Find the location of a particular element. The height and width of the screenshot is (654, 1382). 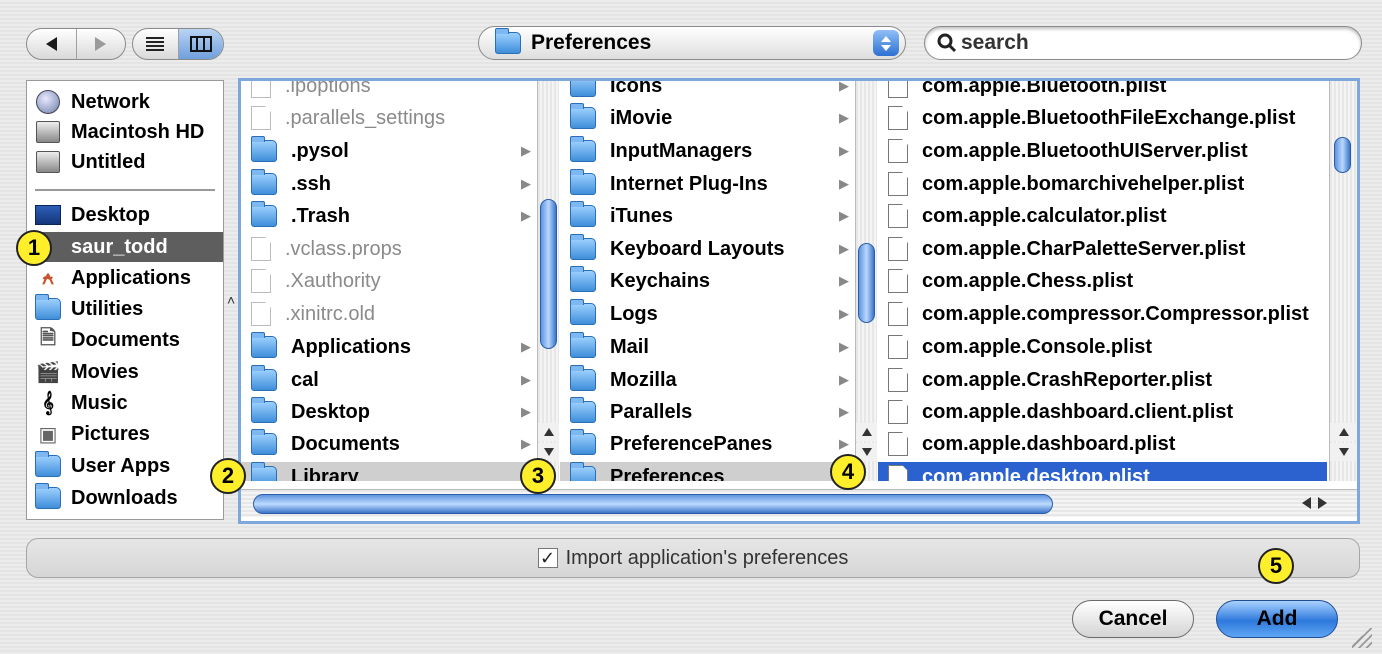

sidebar-item-network: Network is located at coordinates (125, 102).